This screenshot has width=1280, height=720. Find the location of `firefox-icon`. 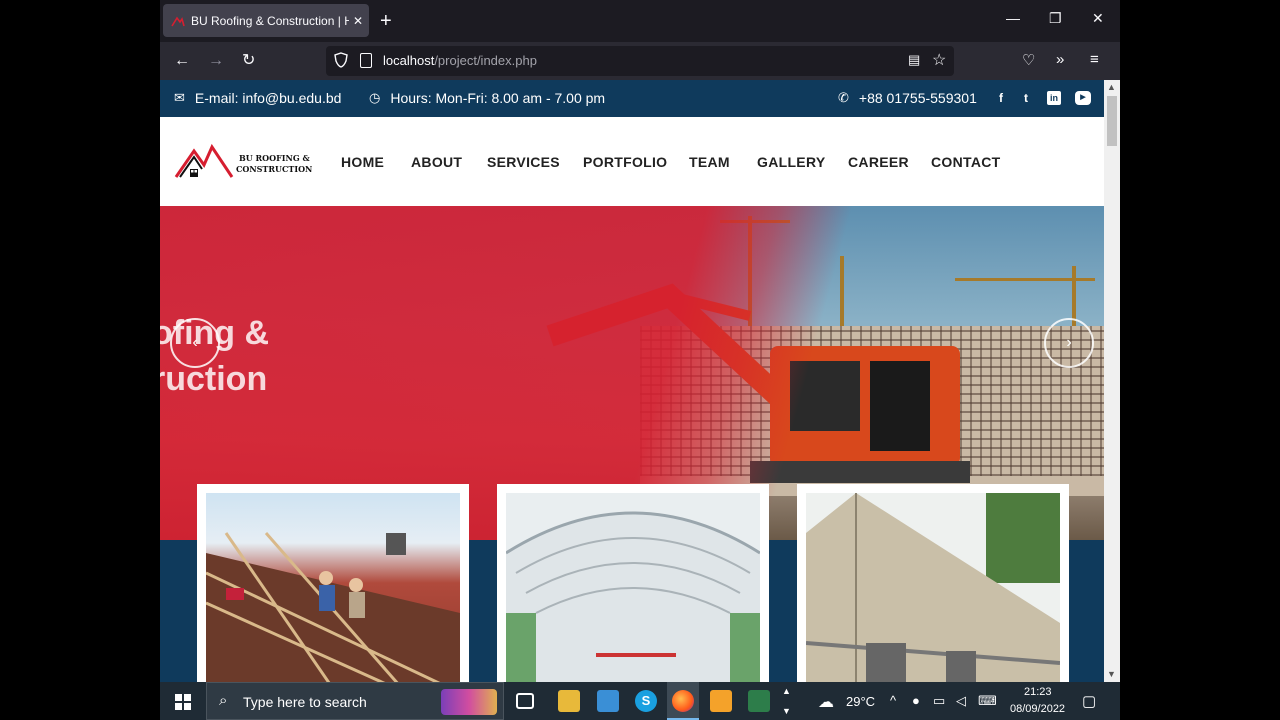

firefox-icon is located at coordinates (683, 701).